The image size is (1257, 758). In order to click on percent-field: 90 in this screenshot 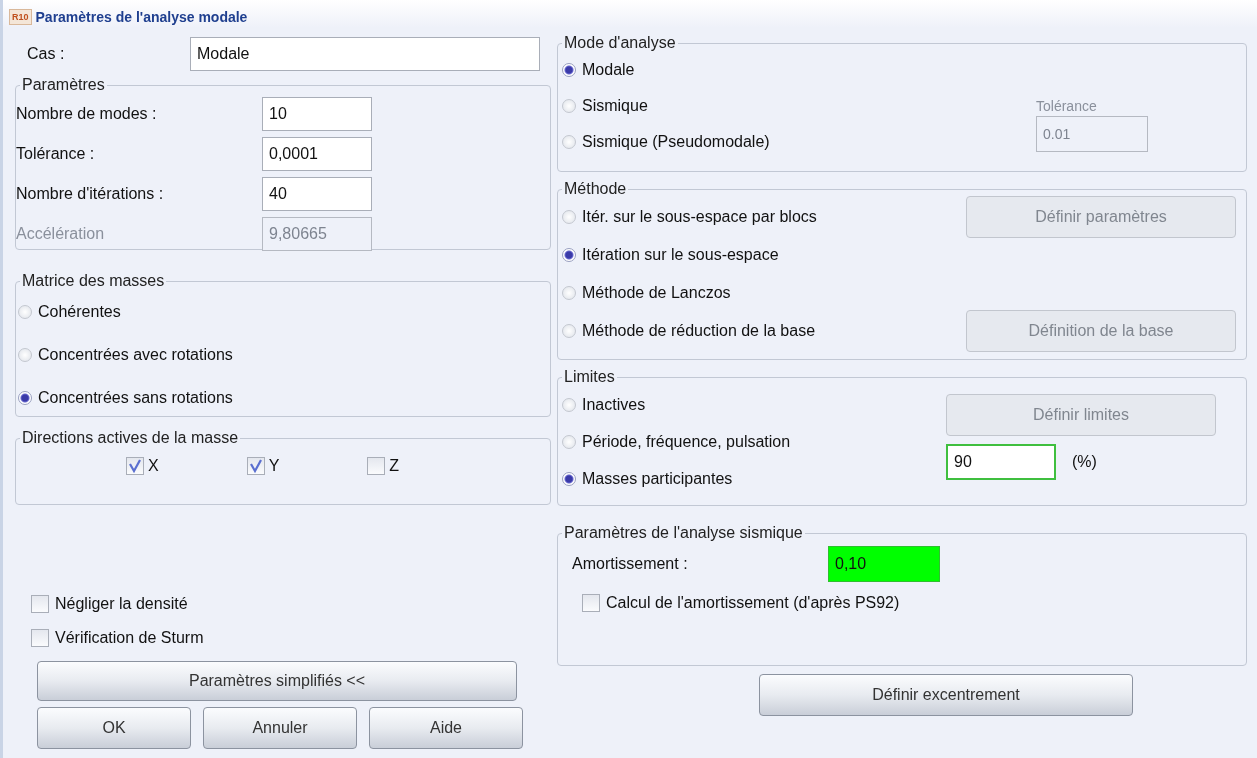, I will do `click(1001, 462)`.